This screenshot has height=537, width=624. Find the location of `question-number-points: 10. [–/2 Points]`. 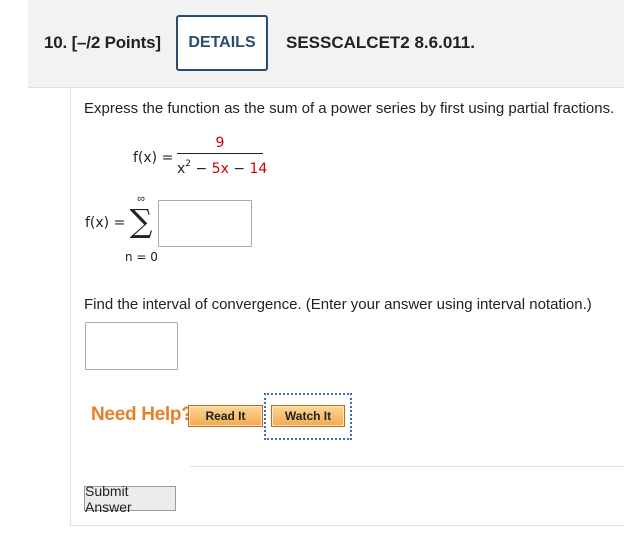

question-number-points: 10. [–/2 Points] is located at coordinates (102, 43).